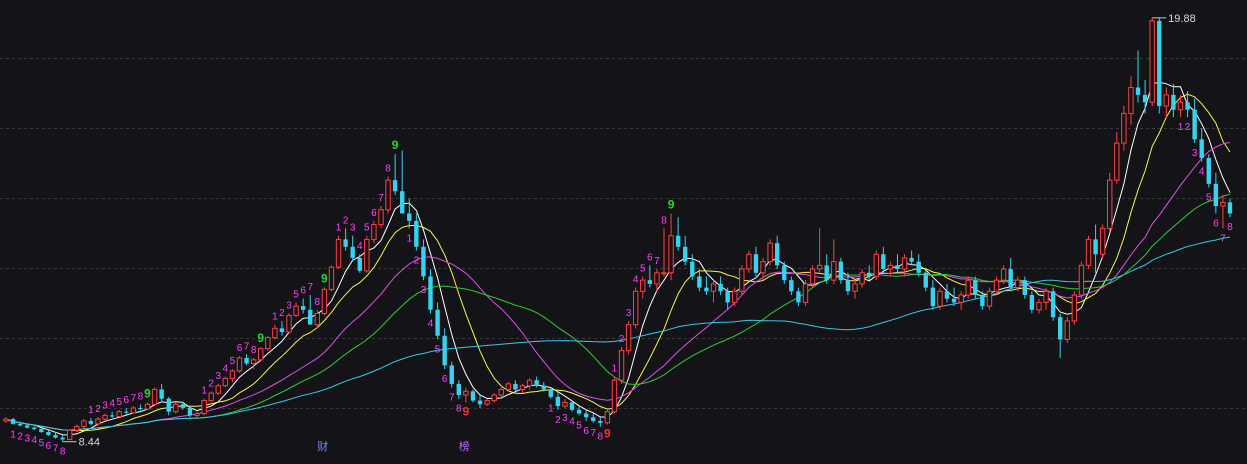 Image resolution: width=1247 pixels, height=464 pixels. I want to click on event-marker-bang: 榜, so click(464, 446).